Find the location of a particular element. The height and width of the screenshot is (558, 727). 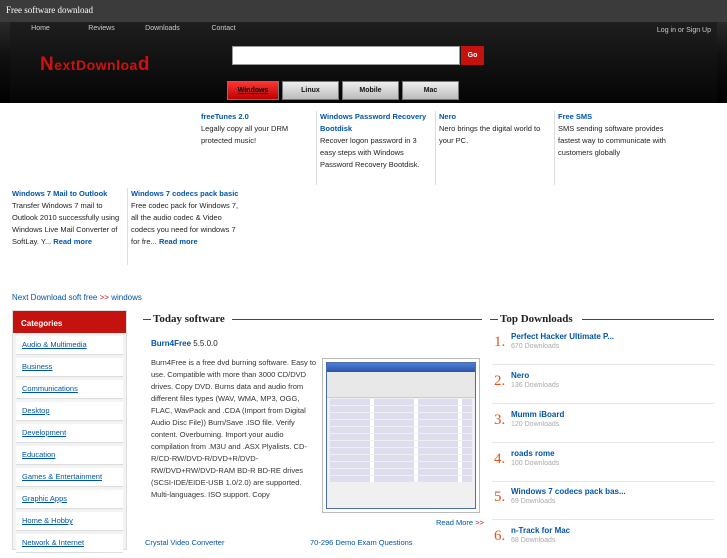

screenshot-titlebar is located at coordinates (401, 367).